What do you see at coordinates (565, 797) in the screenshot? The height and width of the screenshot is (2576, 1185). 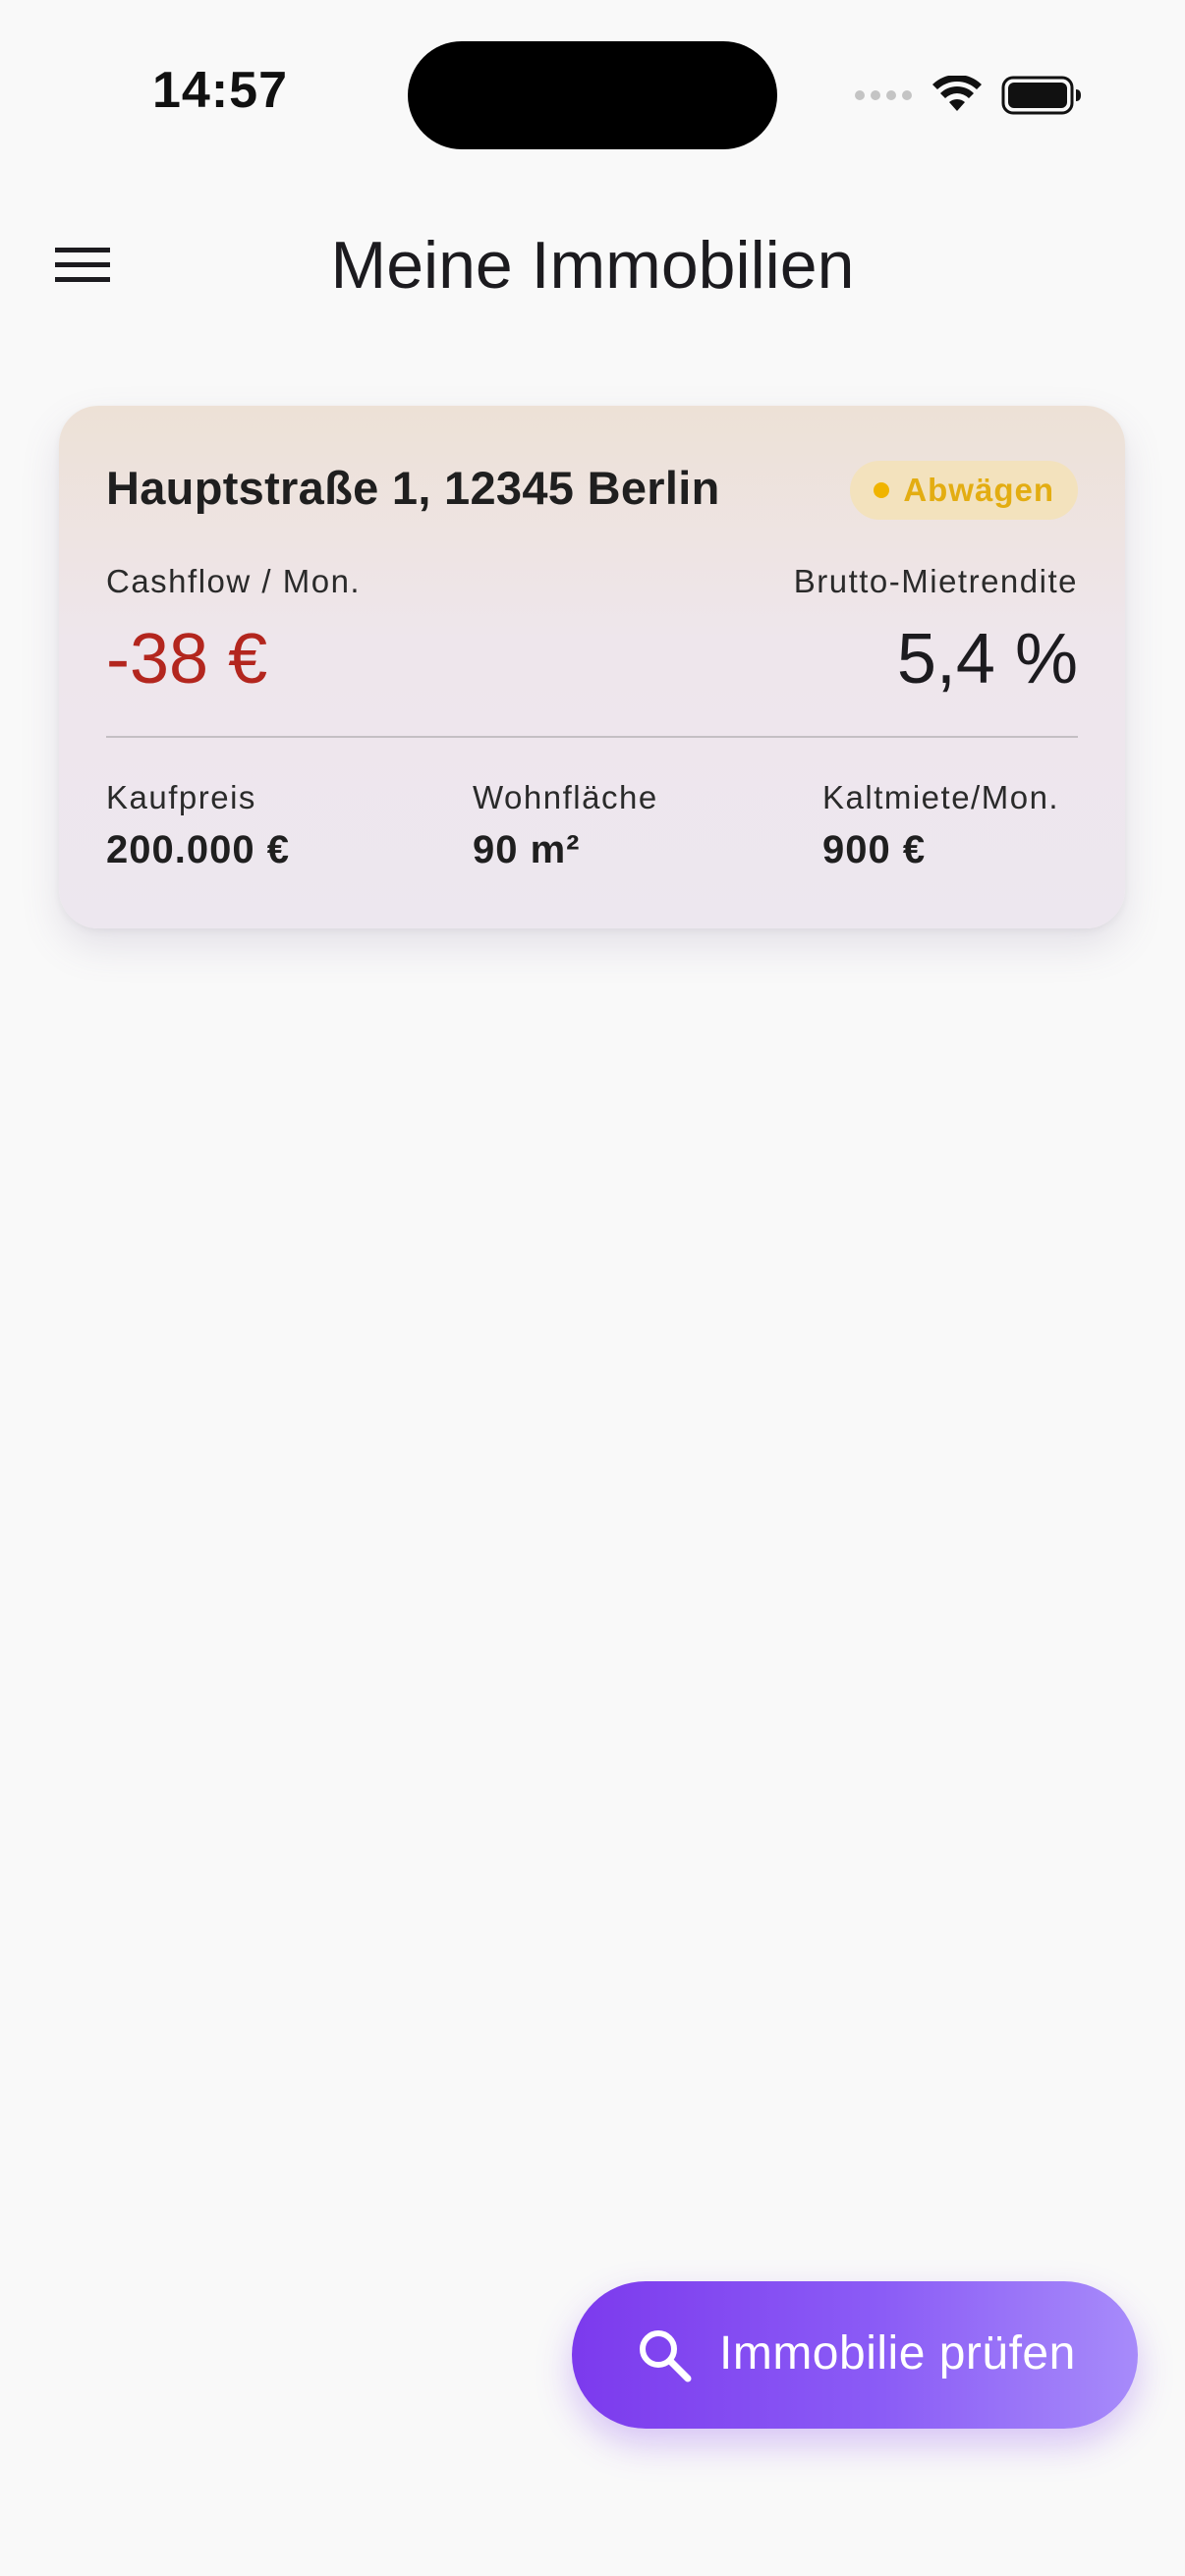 I see `living-area-label: Wohnfläche` at bounding box center [565, 797].